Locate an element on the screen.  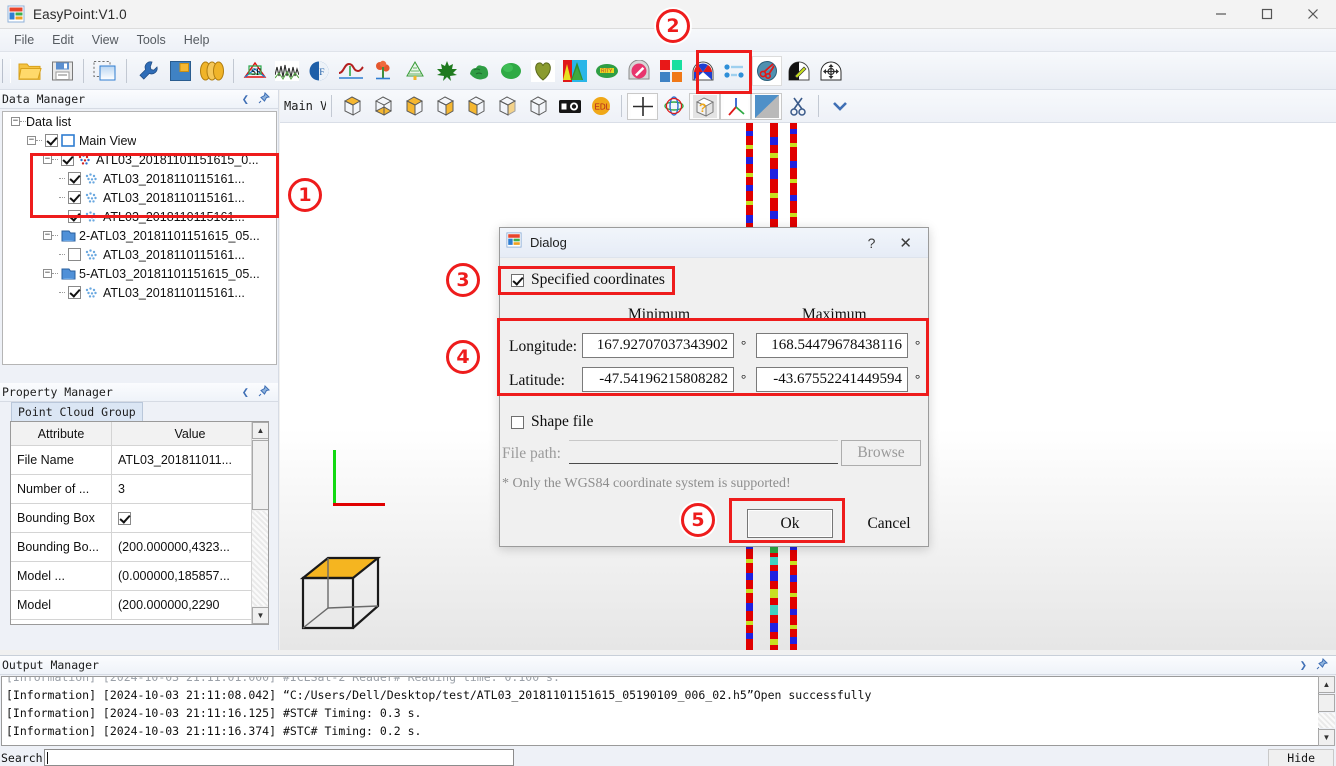
ok-button: Ok is located at coordinates (790, 523).